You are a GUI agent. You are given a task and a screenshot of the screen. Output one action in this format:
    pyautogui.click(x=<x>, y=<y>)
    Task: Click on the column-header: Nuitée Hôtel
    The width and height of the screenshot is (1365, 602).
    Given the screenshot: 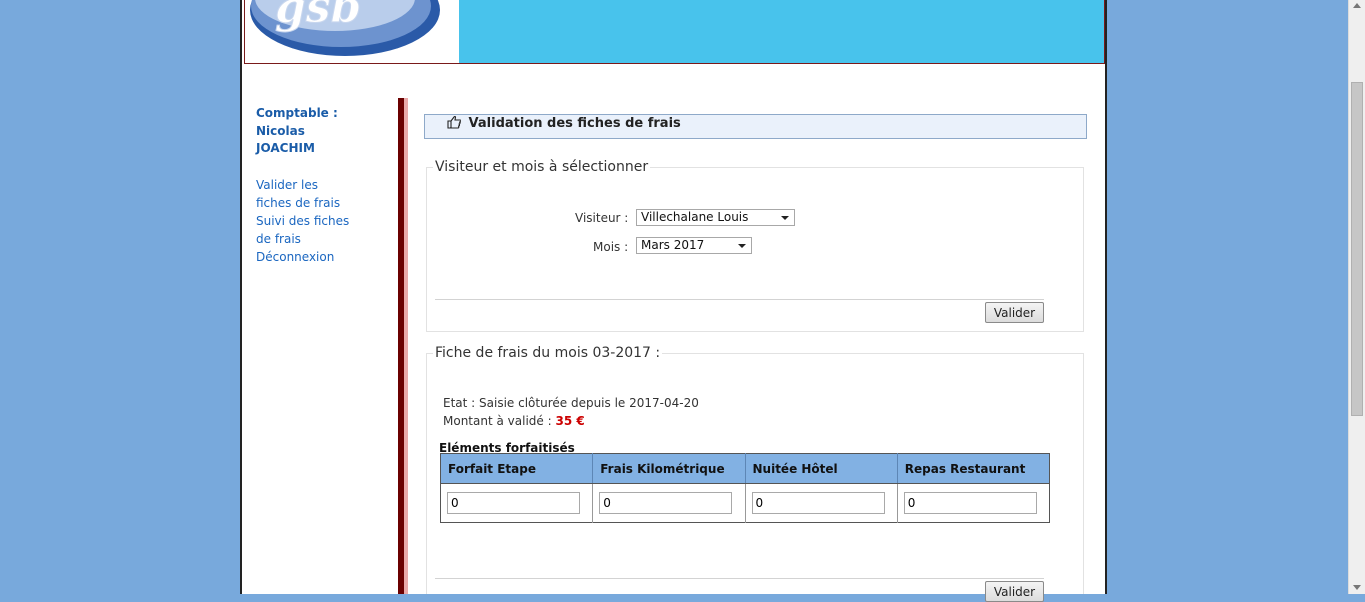 What is the action you would take?
    pyautogui.click(x=821, y=468)
    